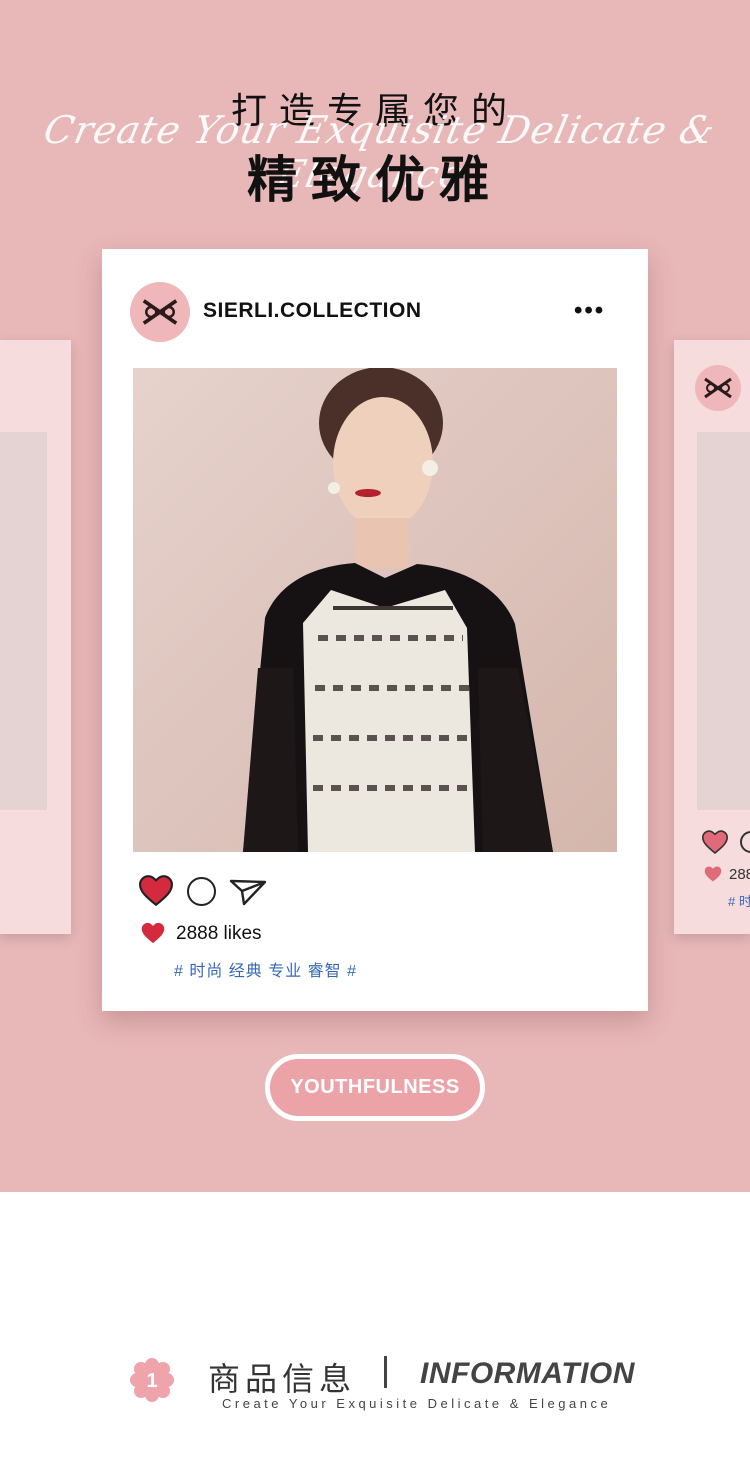 Image resolution: width=750 pixels, height=1461 pixels. I want to click on more-options-icon: •••, so click(589, 311).